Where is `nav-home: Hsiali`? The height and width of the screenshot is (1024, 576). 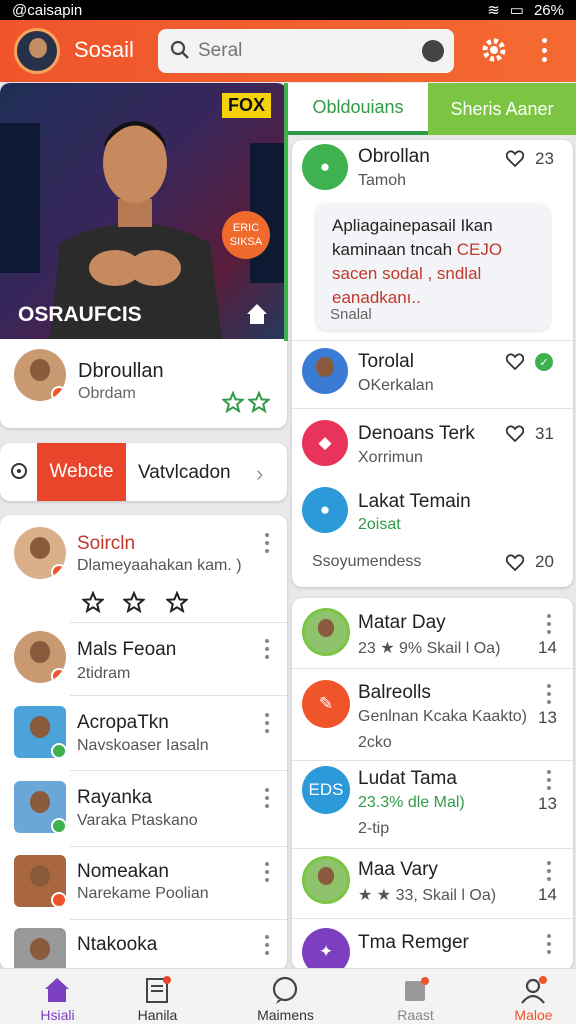 nav-home: Hsiali is located at coordinates (57, 996).